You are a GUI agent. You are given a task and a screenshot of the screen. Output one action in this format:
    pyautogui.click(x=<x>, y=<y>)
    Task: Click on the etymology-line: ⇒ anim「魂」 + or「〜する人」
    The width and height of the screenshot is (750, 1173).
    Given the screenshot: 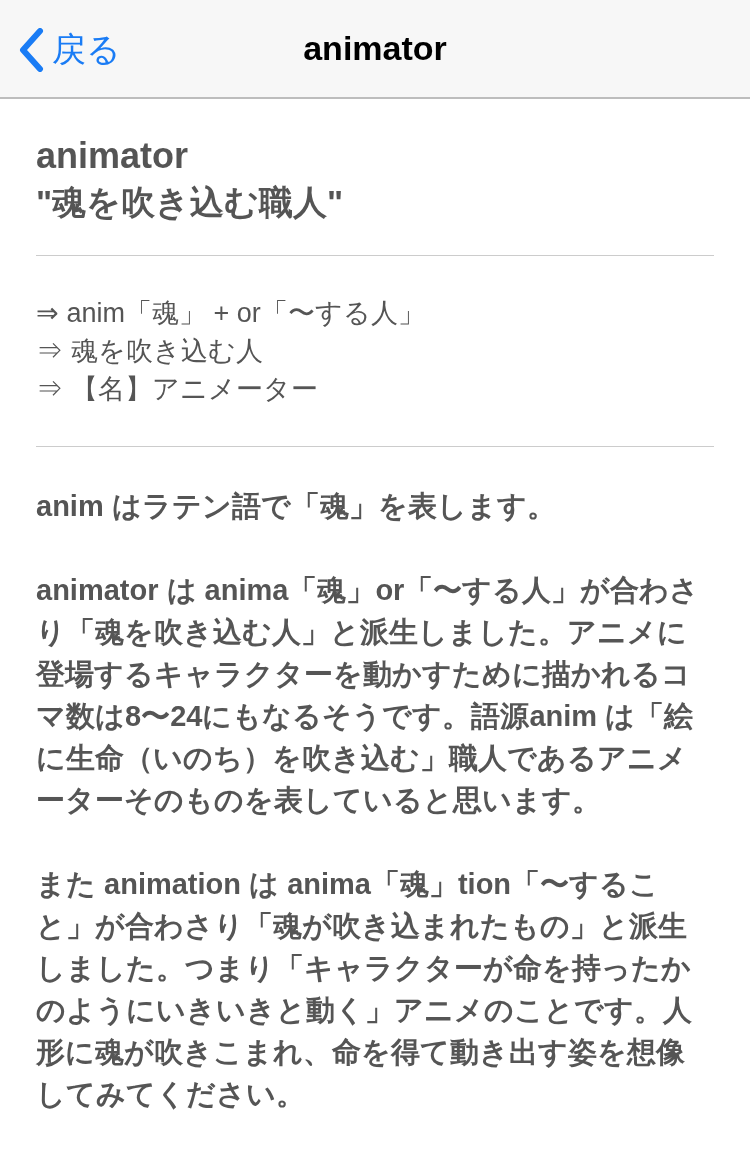 What is the action you would take?
    pyautogui.click(x=231, y=313)
    